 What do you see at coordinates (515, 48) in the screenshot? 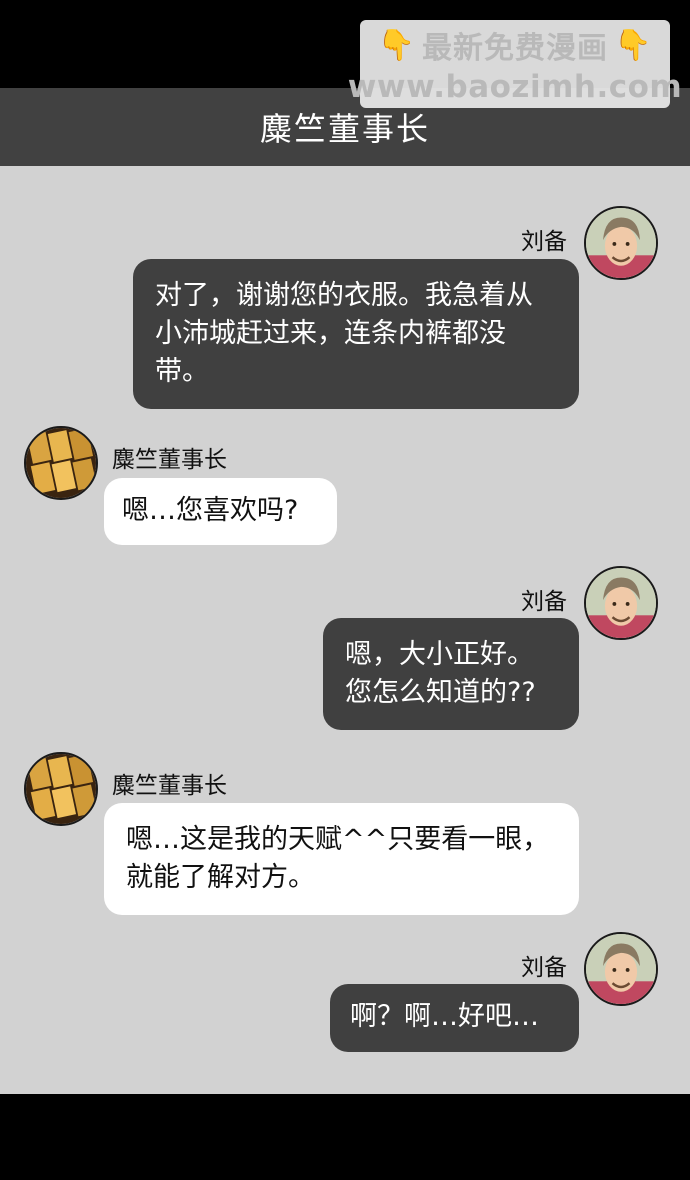
I see `watermark-title: 最新免费漫画` at bounding box center [515, 48].